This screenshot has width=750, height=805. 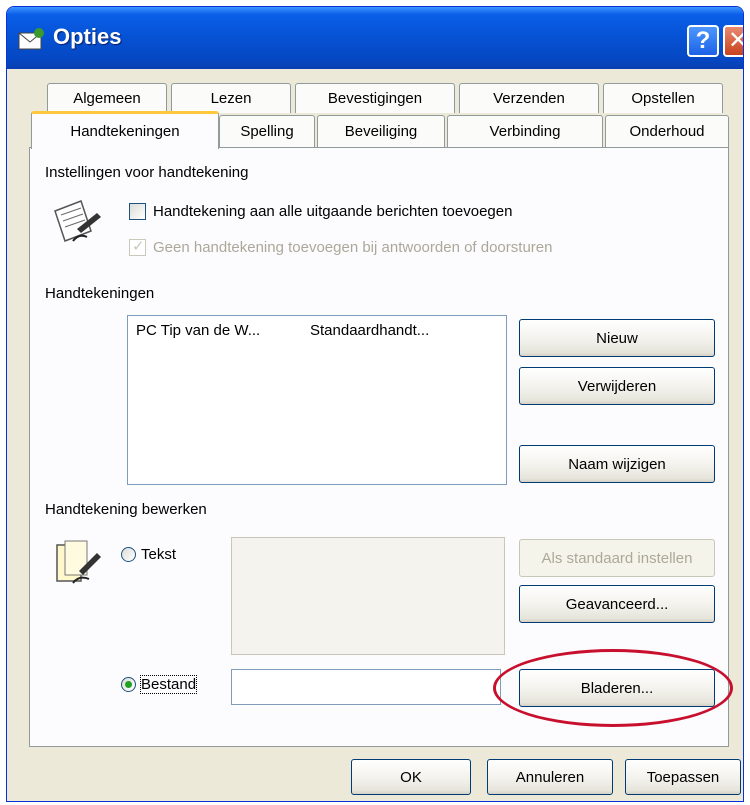 I want to click on tab-handtekeningen: Handtekeningen, so click(x=125, y=130).